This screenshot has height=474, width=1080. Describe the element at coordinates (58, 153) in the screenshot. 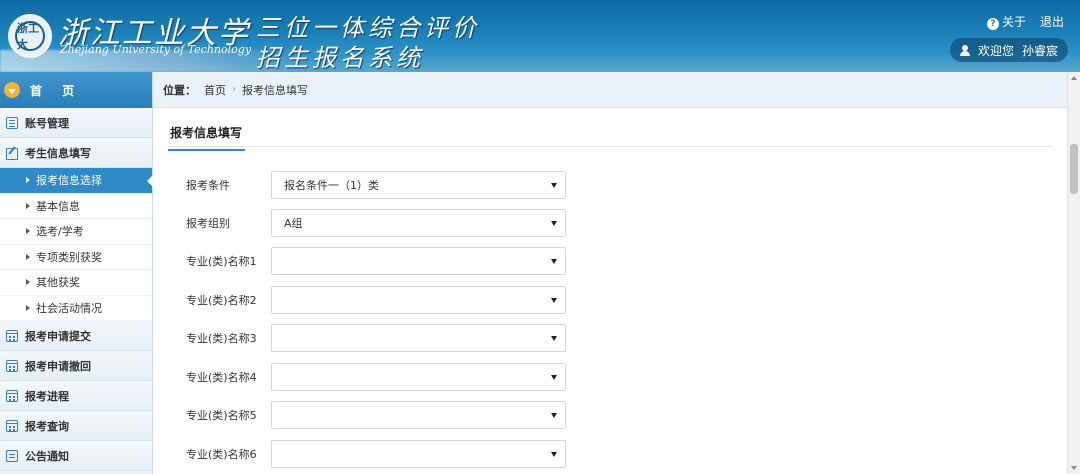

I see `sidebar-item-label: 考生信息填写` at that location.